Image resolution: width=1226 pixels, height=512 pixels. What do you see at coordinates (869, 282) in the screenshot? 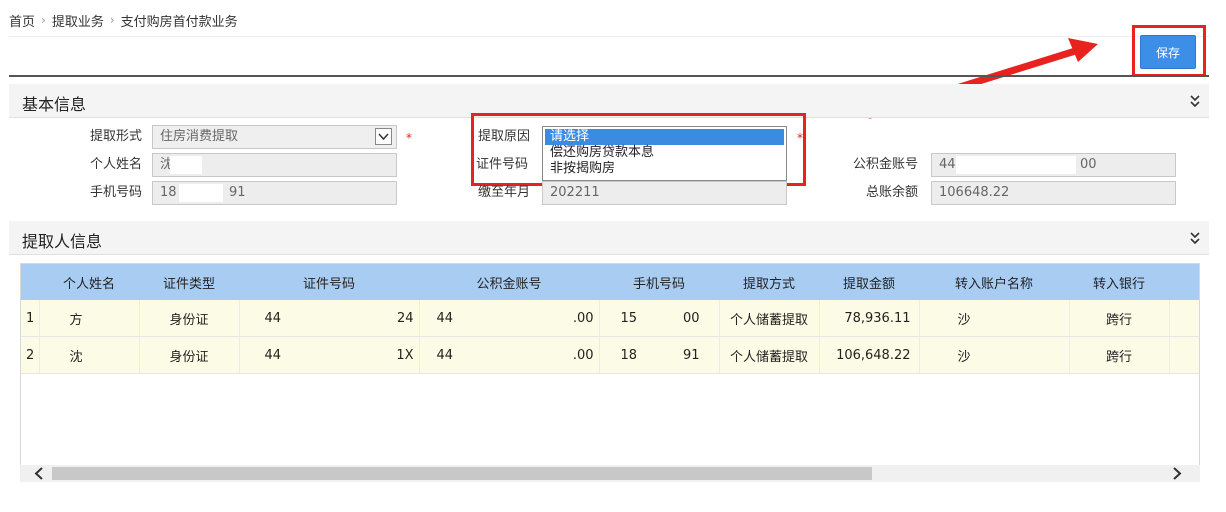
I see `column-header-amount: 提取金额` at bounding box center [869, 282].